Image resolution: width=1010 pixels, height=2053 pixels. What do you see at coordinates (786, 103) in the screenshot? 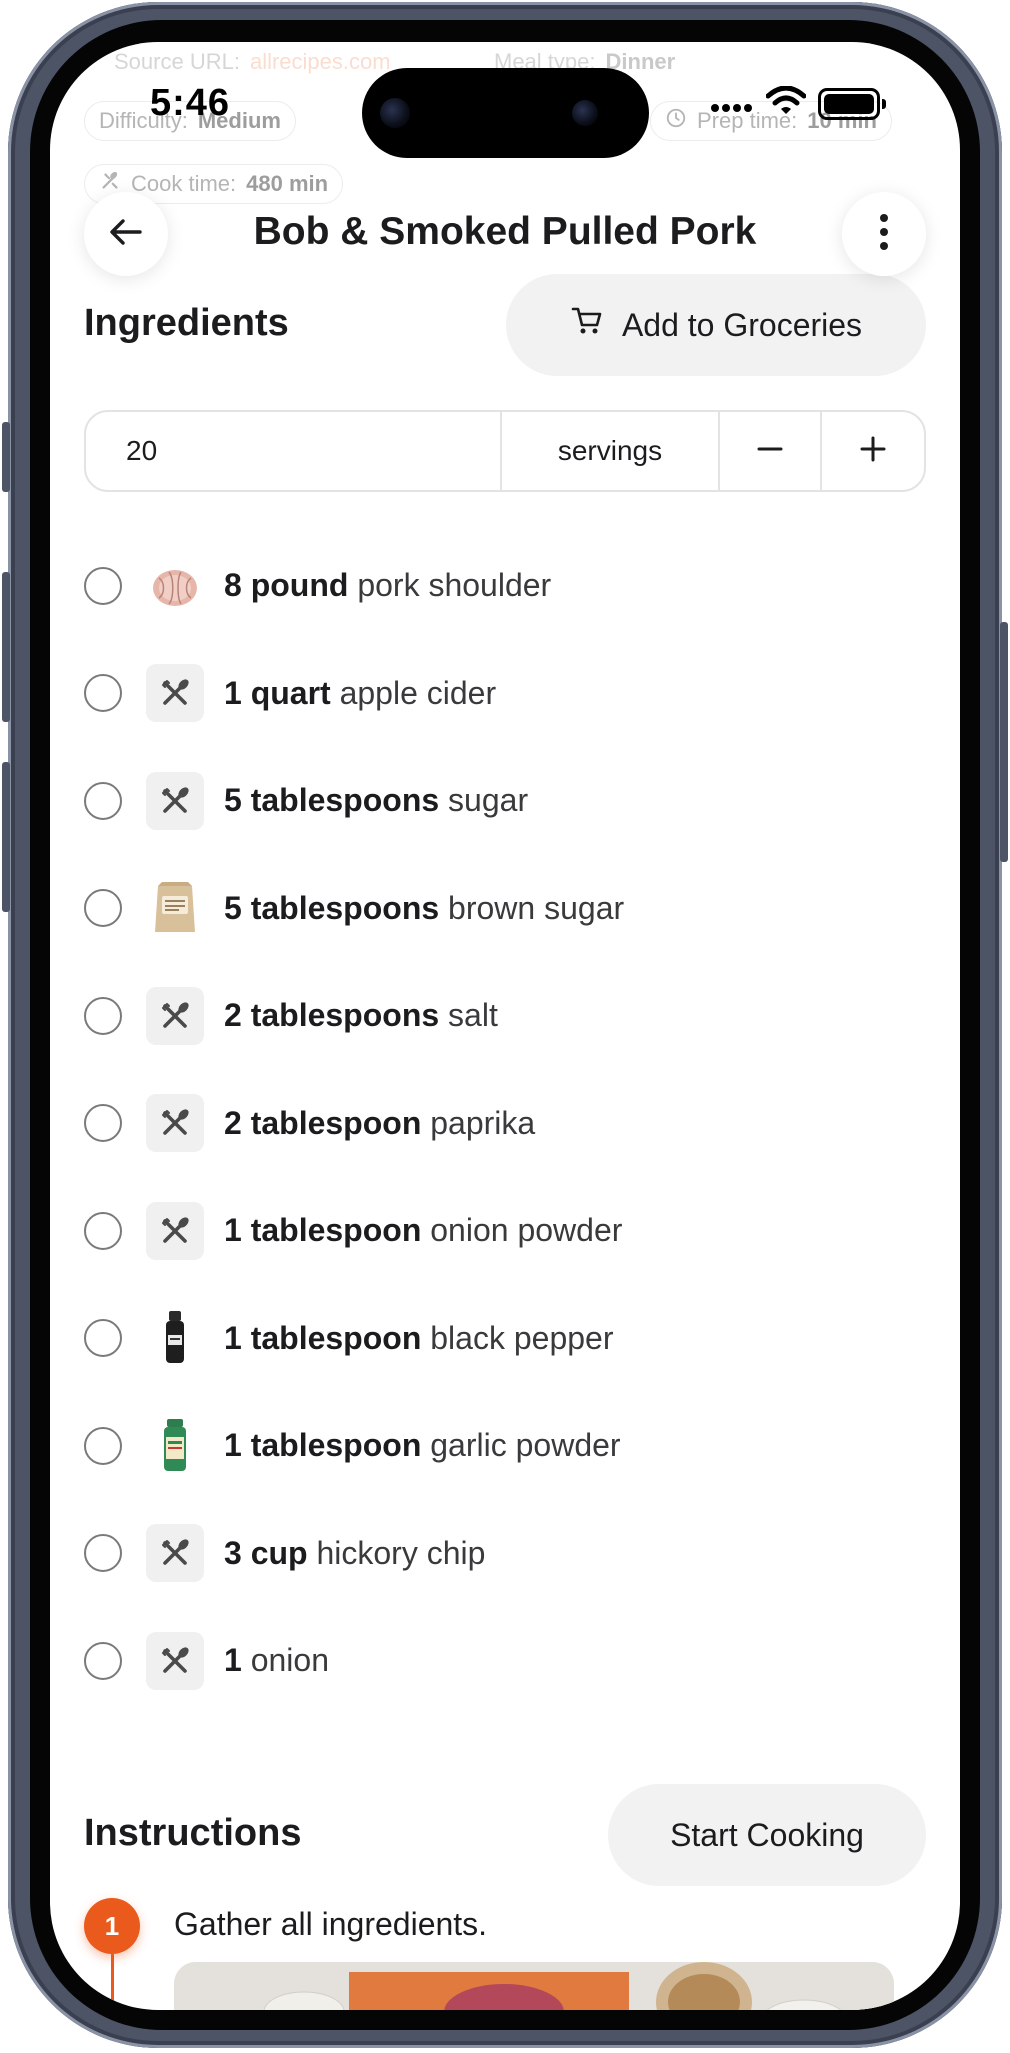
I see `wifi-icon` at bounding box center [786, 103].